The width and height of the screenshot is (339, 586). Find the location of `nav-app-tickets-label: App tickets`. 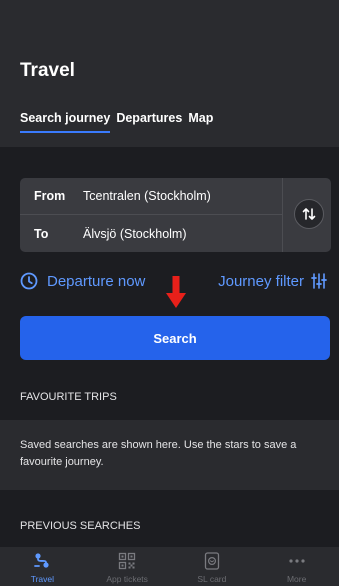

nav-app-tickets-label: App tickets is located at coordinates (127, 579).